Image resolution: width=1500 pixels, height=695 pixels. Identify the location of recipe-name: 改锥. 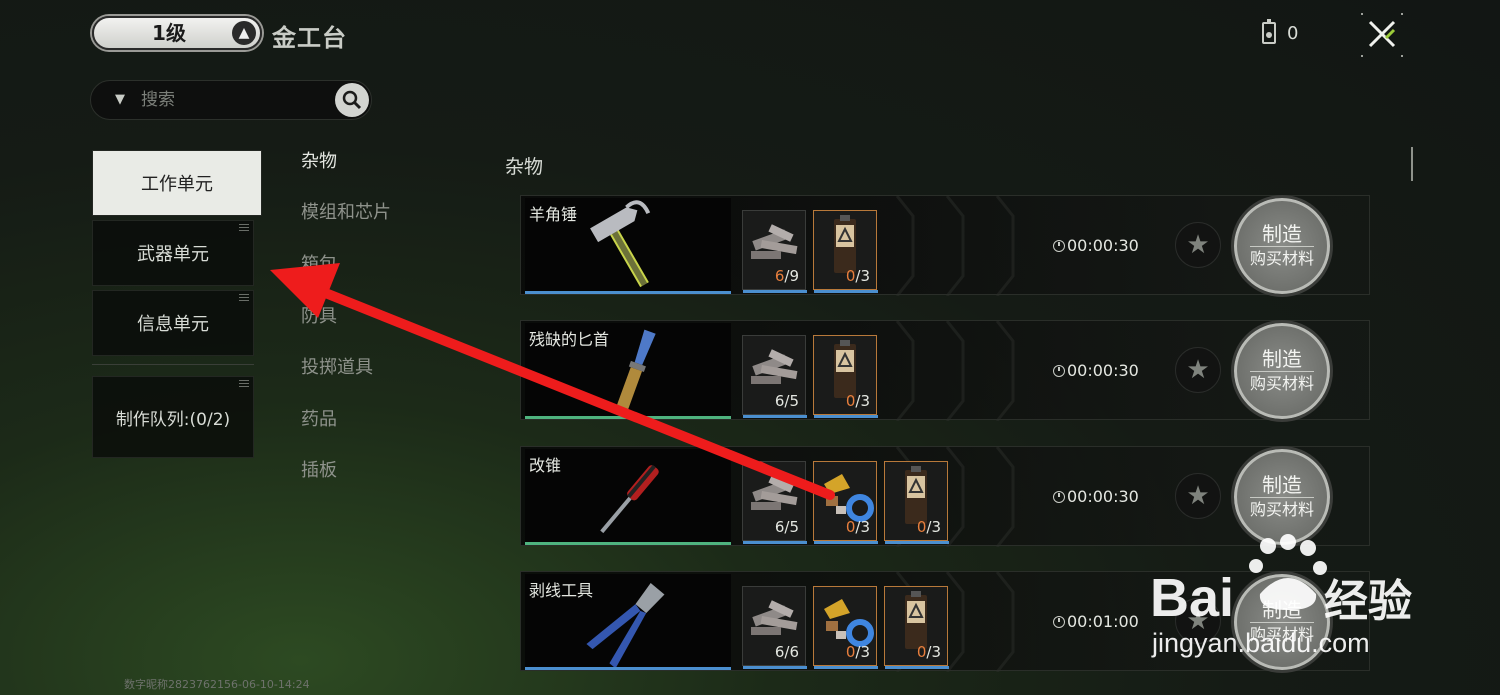
(545, 465).